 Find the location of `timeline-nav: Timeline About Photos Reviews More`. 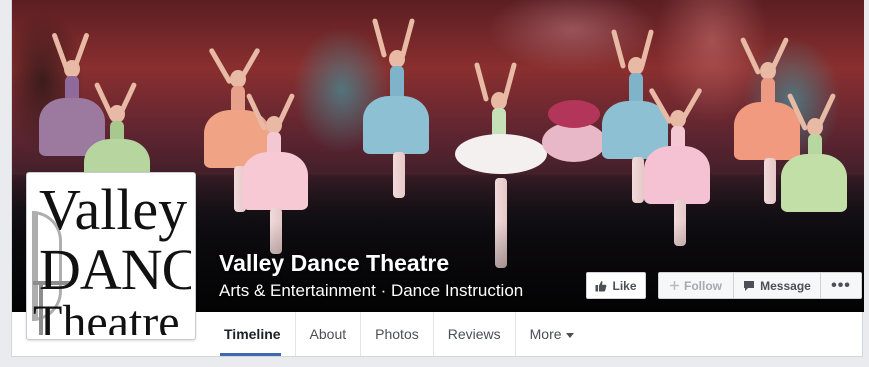

timeline-nav: Timeline About Photos Reviews More is located at coordinates (399, 334).